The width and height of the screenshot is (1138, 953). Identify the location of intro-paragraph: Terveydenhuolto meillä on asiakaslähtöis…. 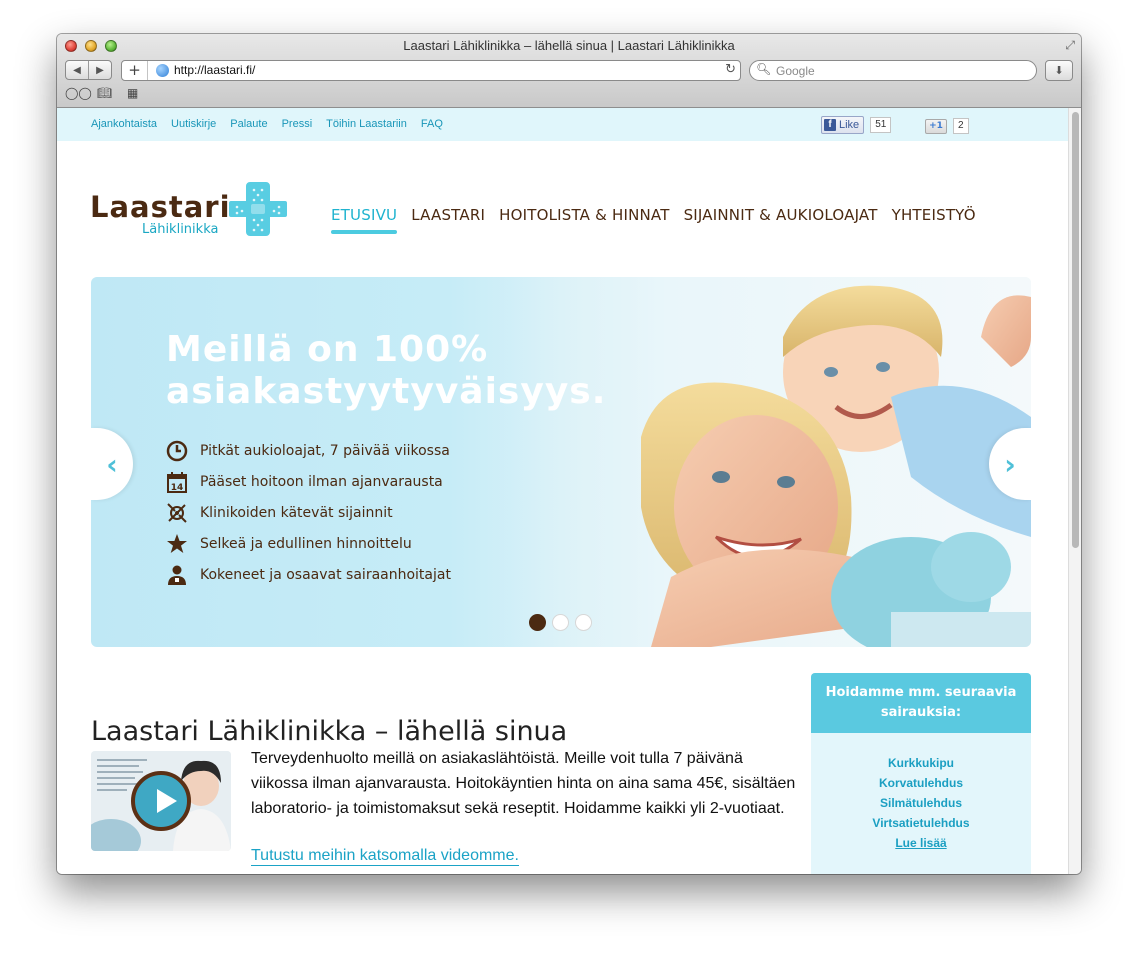
(523, 783).